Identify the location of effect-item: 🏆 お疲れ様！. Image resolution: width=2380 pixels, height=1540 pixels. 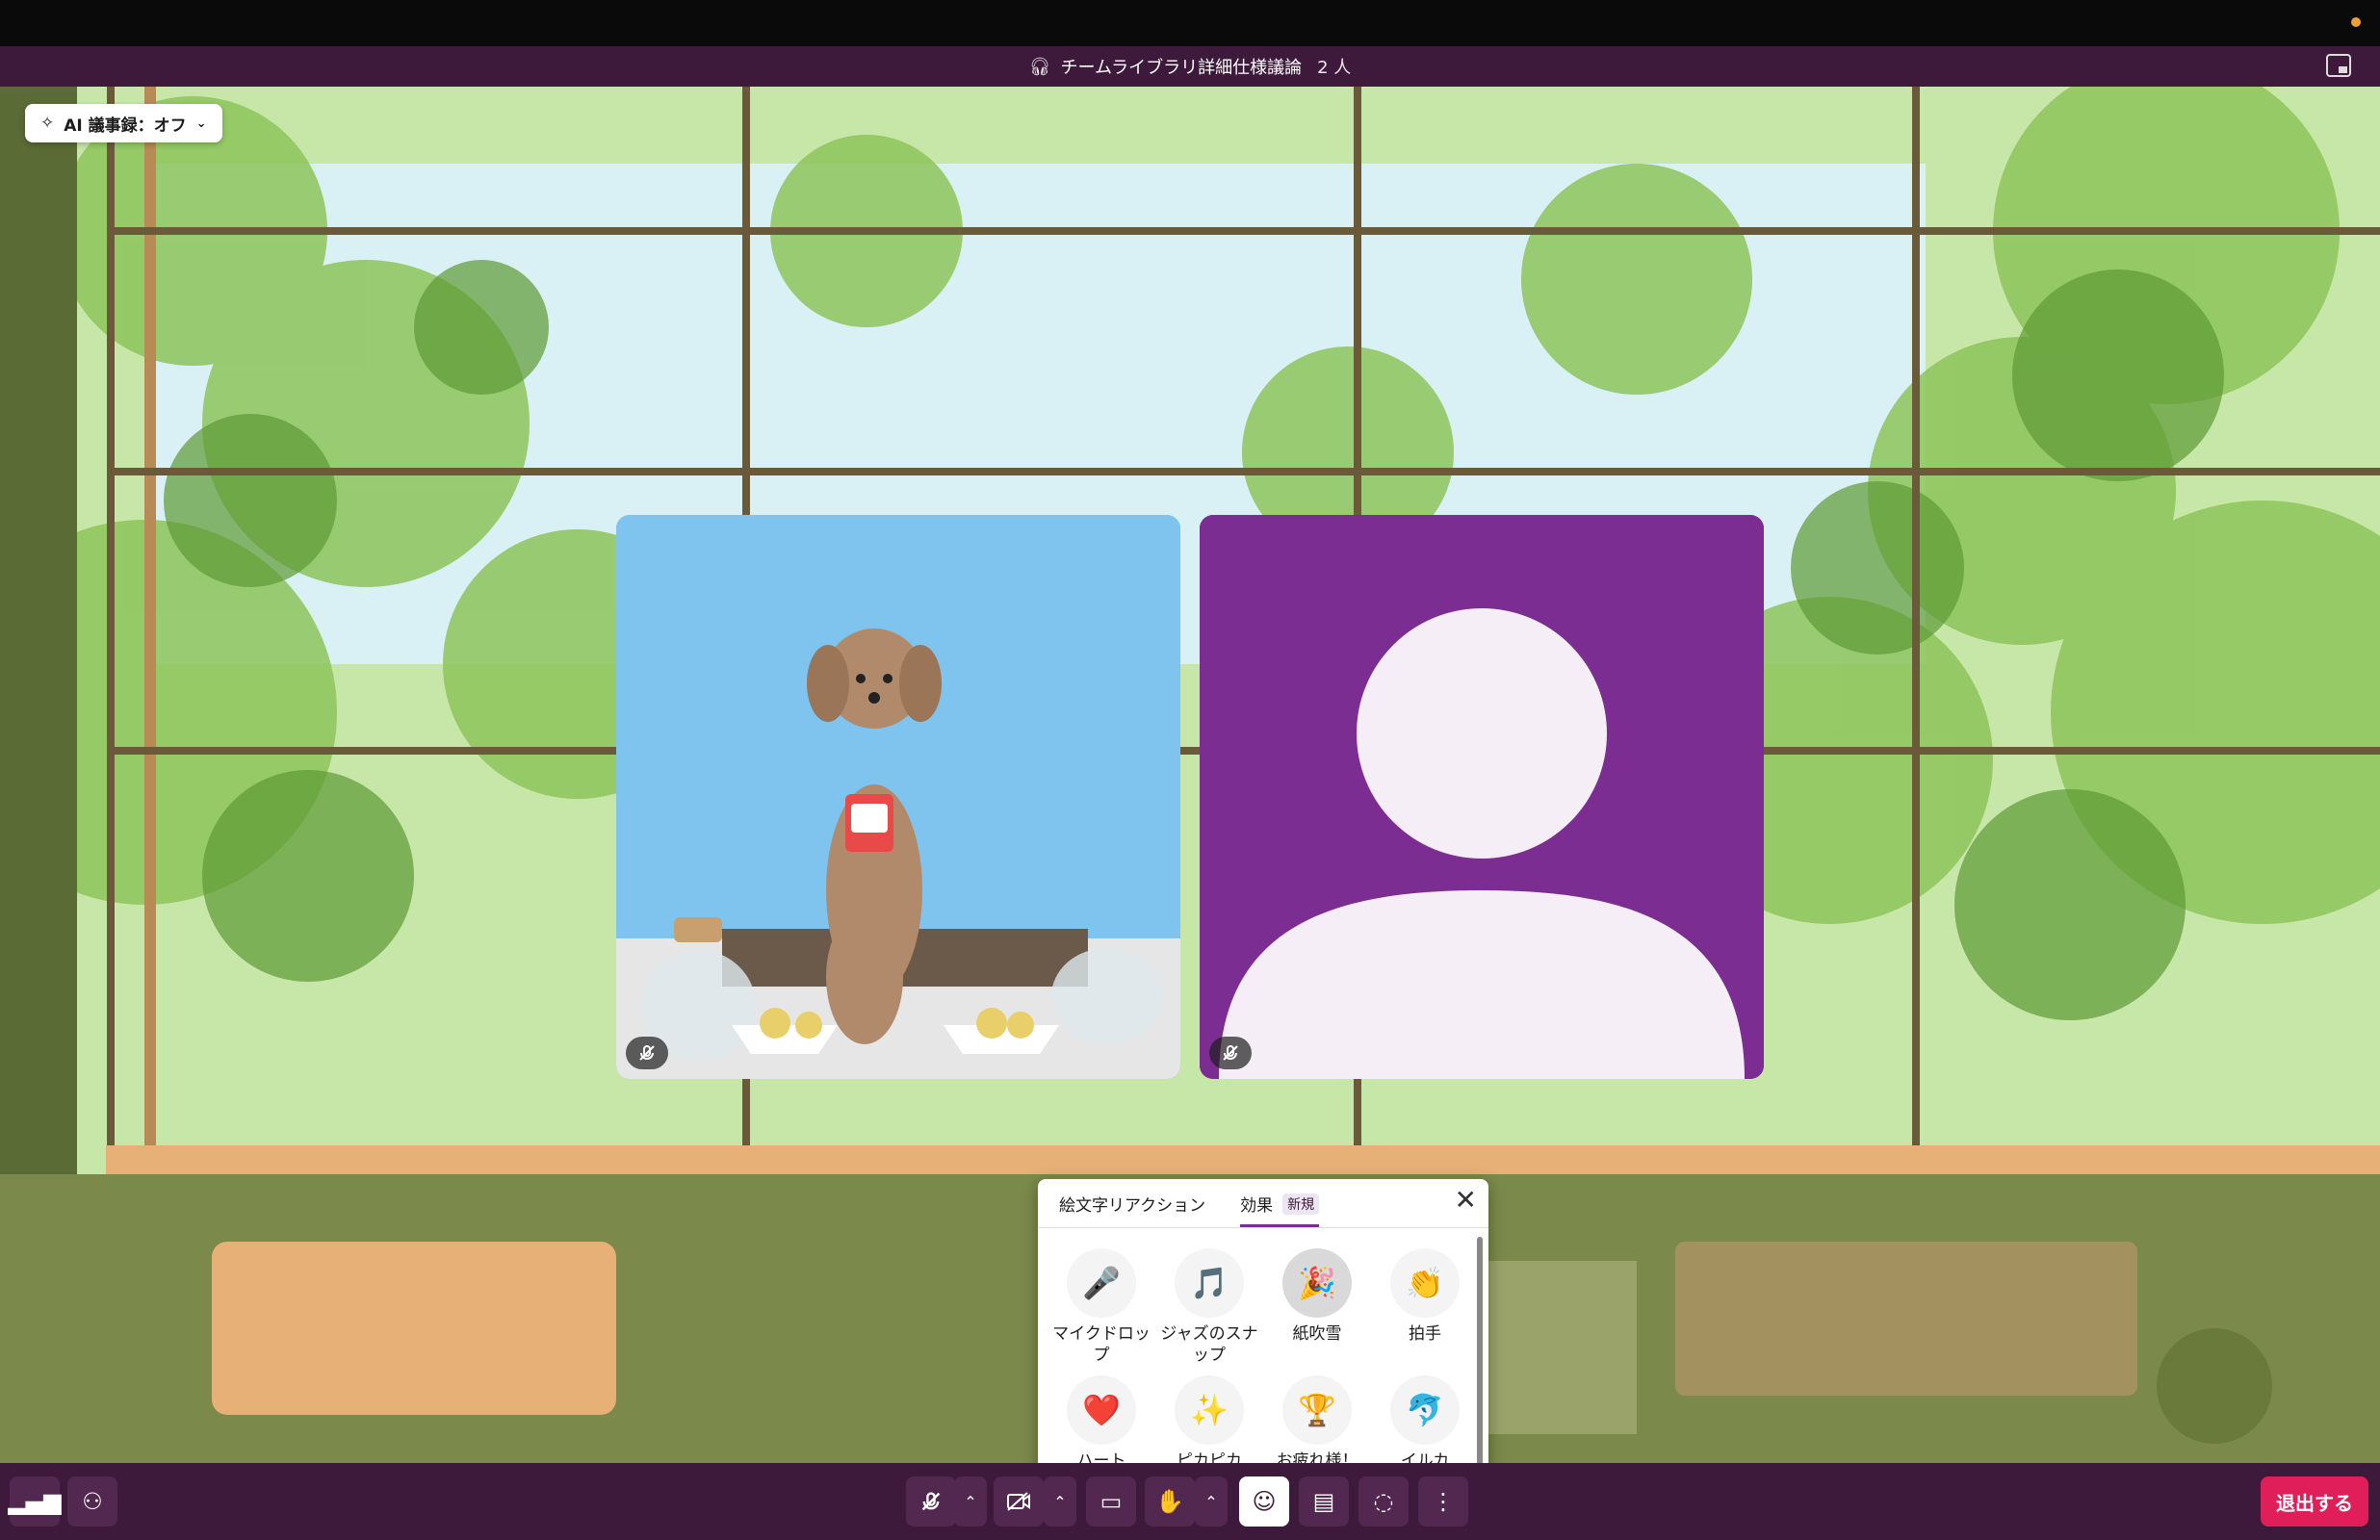
(1317, 1419).